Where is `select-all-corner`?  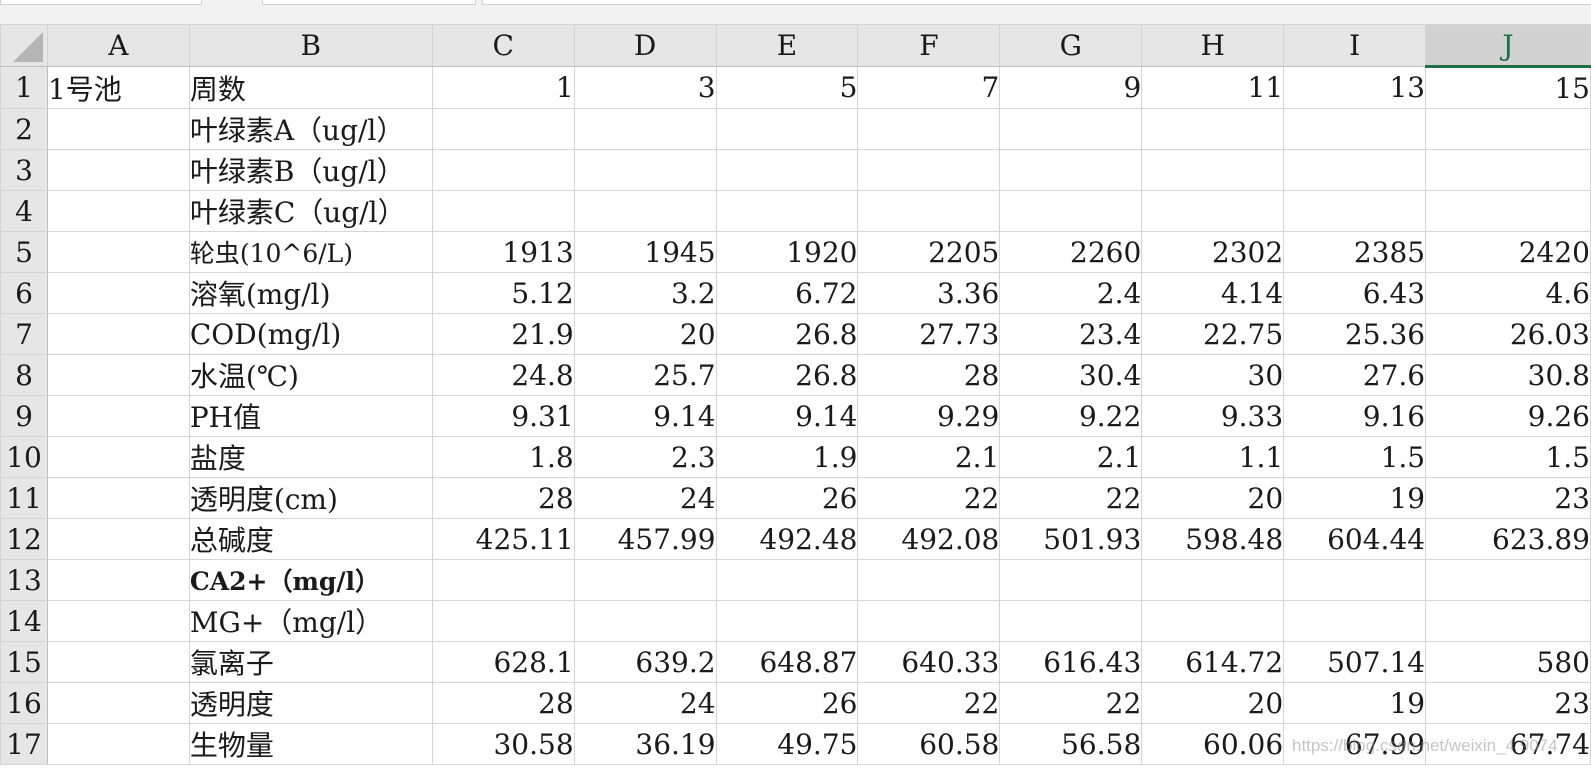 select-all-corner is located at coordinates (24, 45).